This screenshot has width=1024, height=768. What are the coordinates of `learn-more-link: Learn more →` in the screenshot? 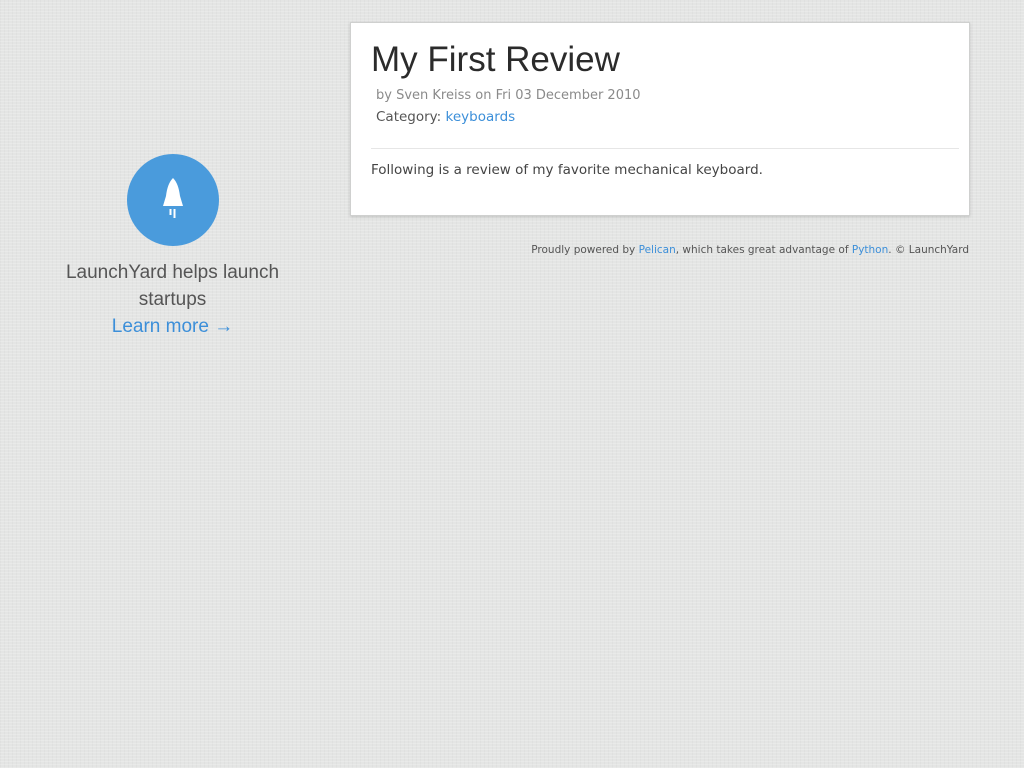 It's located at (172, 326).